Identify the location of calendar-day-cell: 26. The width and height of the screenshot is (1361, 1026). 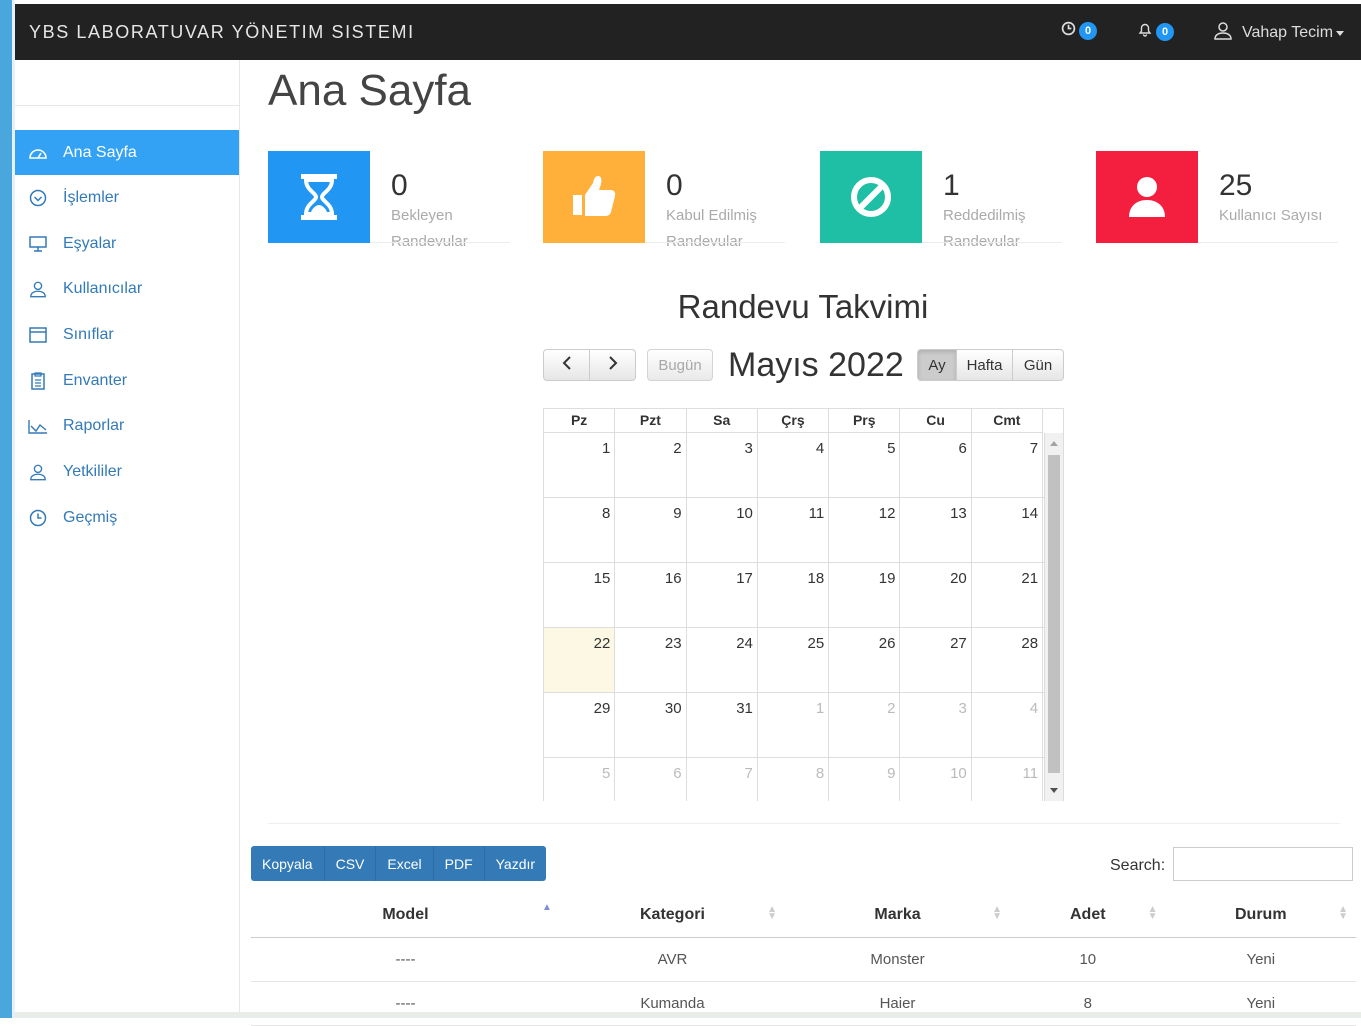
(865, 660).